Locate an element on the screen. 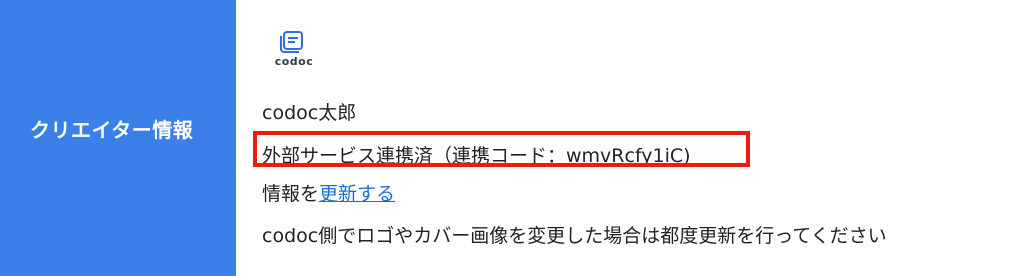  codoc-logo-icon is located at coordinates (291, 42).